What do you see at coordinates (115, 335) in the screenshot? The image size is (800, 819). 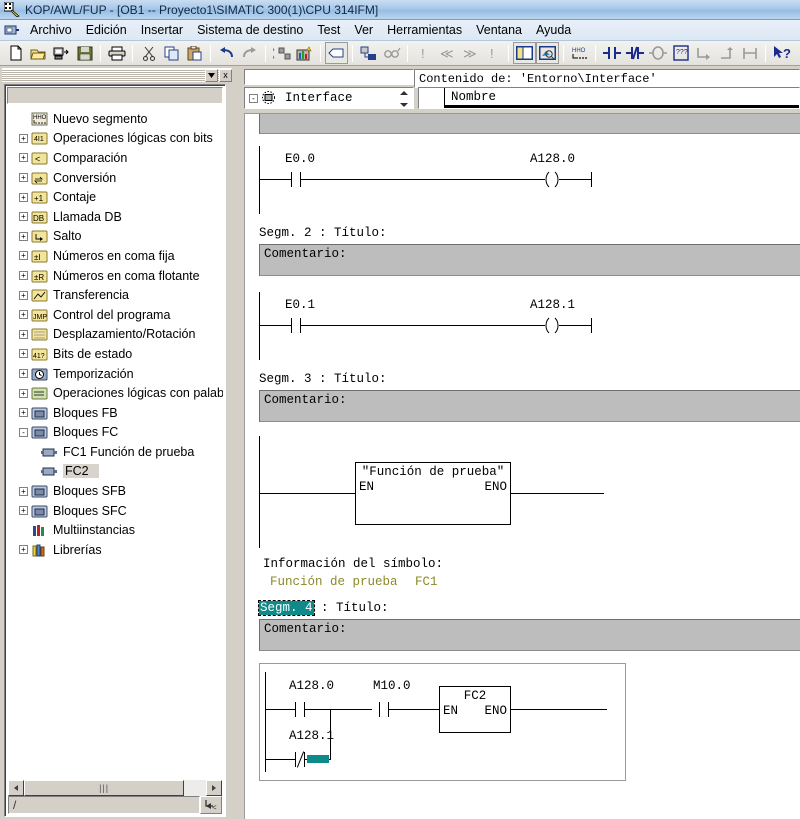 I see `tree-item-desplazamiento-rotacion: + Desplazamiento/Rotación` at bounding box center [115, 335].